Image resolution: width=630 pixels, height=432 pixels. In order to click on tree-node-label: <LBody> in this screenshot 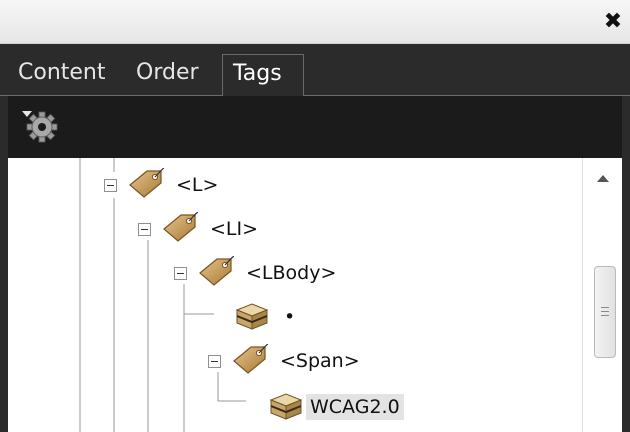, I will do `click(291, 273)`.